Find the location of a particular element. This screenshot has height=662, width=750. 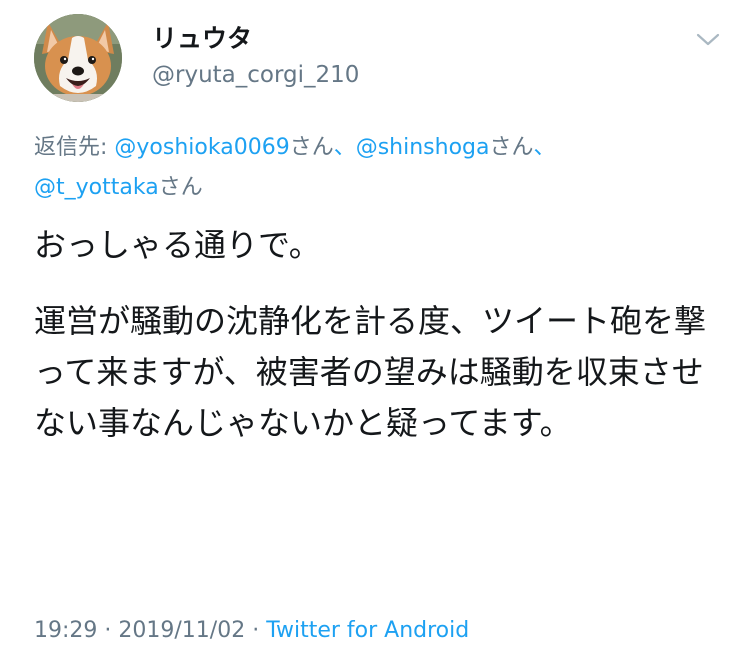

tweet-menu-button is located at coordinates (708, 40).